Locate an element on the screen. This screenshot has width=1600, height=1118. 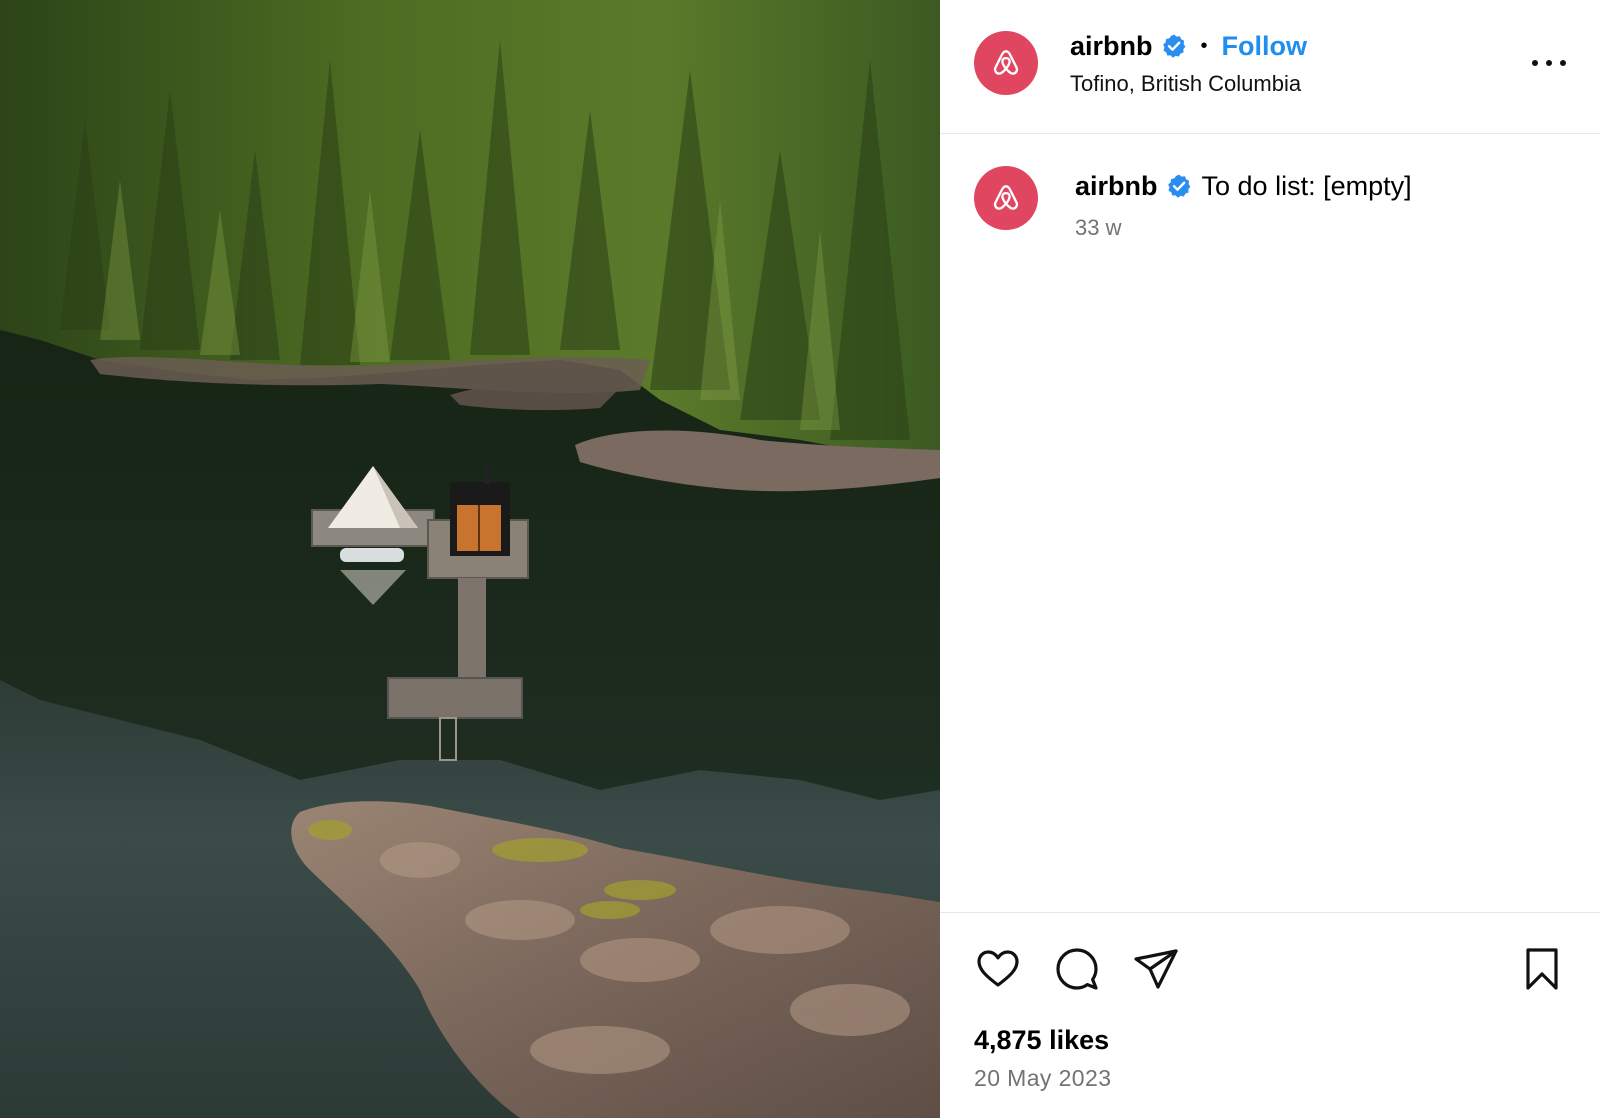
post-date: 20 May 2023 is located at coordinates (1042, 1078).